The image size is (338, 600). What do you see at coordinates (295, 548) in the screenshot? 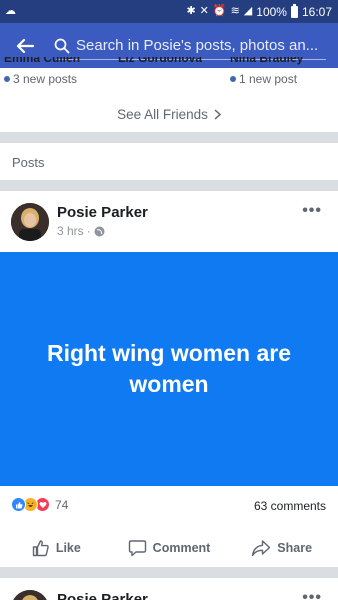
I see `share-label: Share` at bounding box center [295, 548].